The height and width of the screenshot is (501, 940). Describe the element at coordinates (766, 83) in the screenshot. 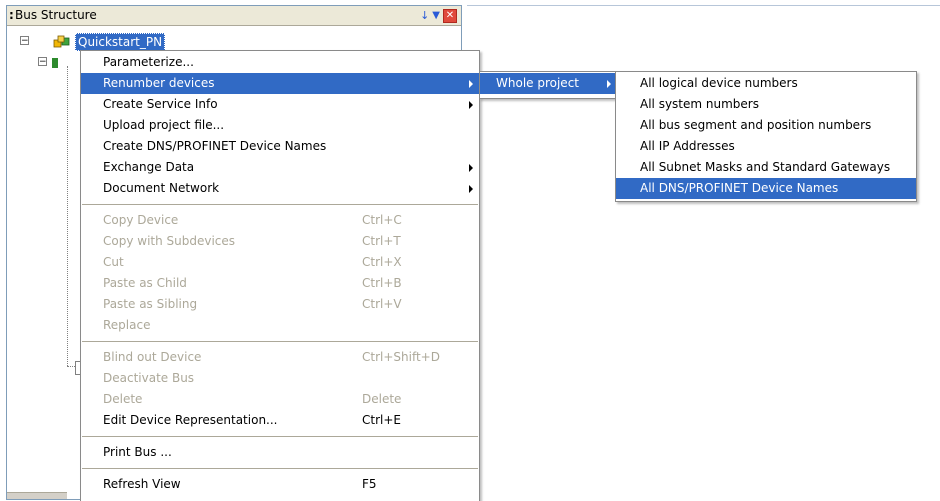

I see `menu-item-all-logical-device-numbers: All logical device numbers` at that location.